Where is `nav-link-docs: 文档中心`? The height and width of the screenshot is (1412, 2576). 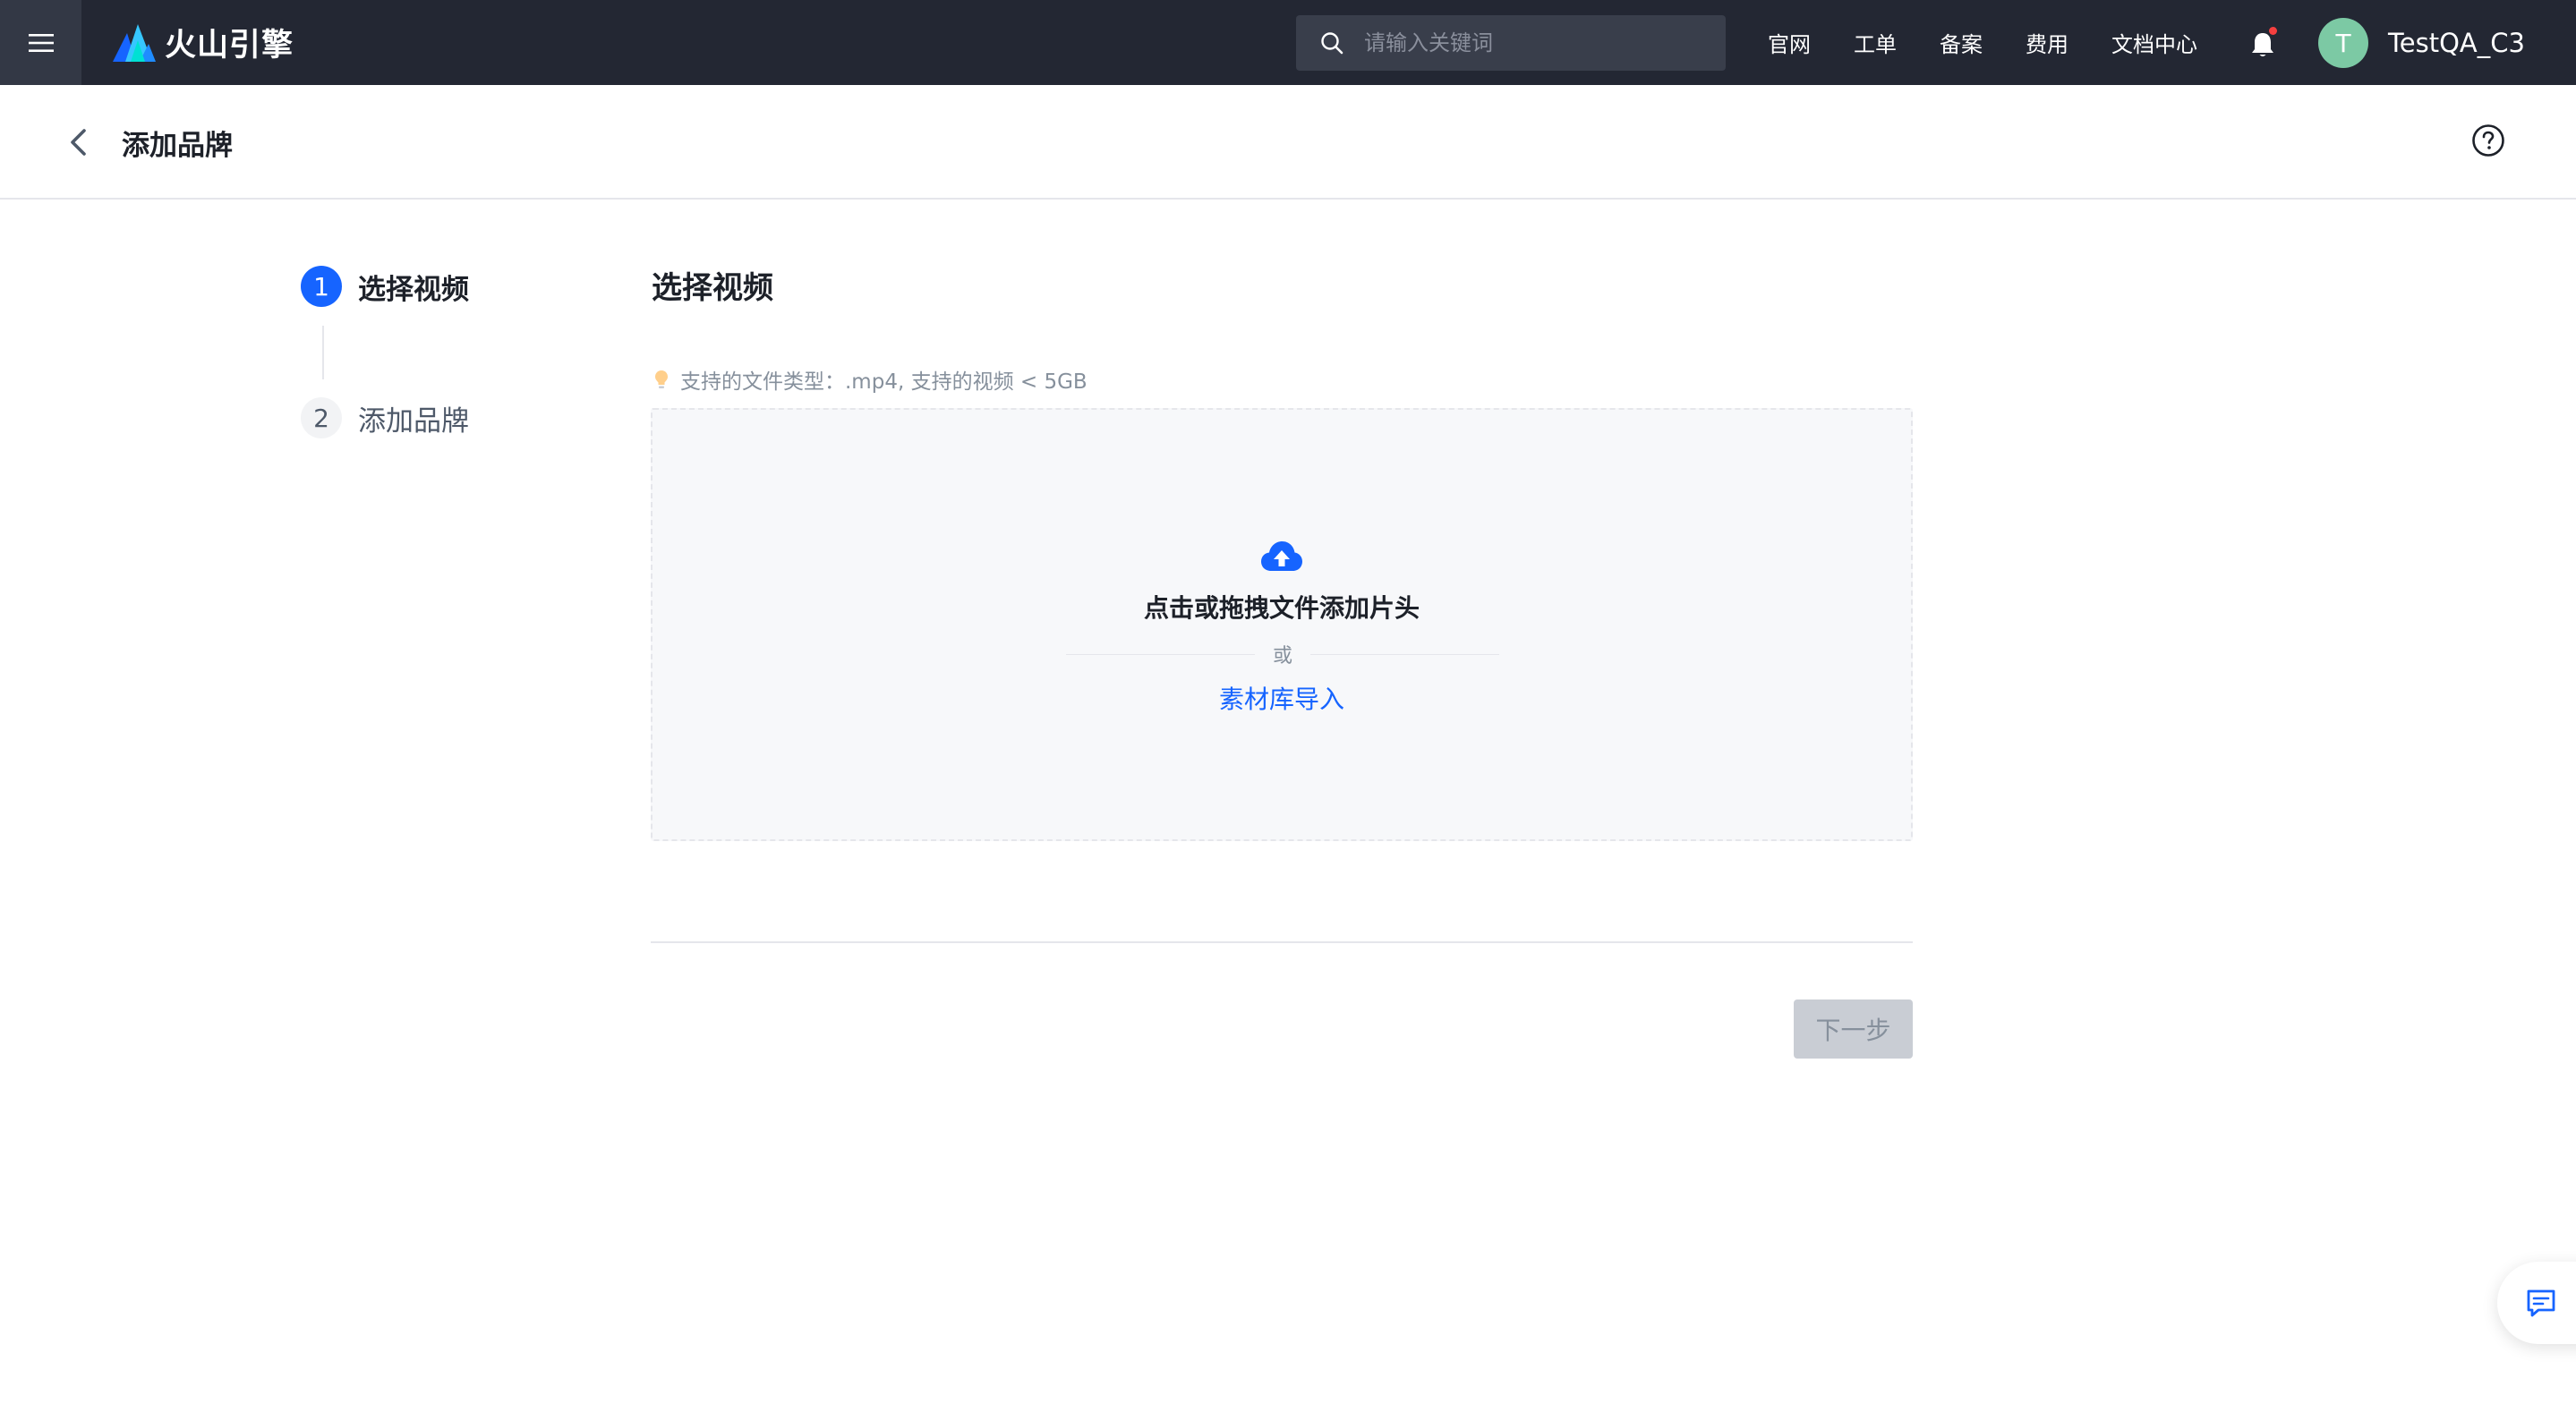
nav-link-docs: 文档中心 is located at coordinates (2154, 42).